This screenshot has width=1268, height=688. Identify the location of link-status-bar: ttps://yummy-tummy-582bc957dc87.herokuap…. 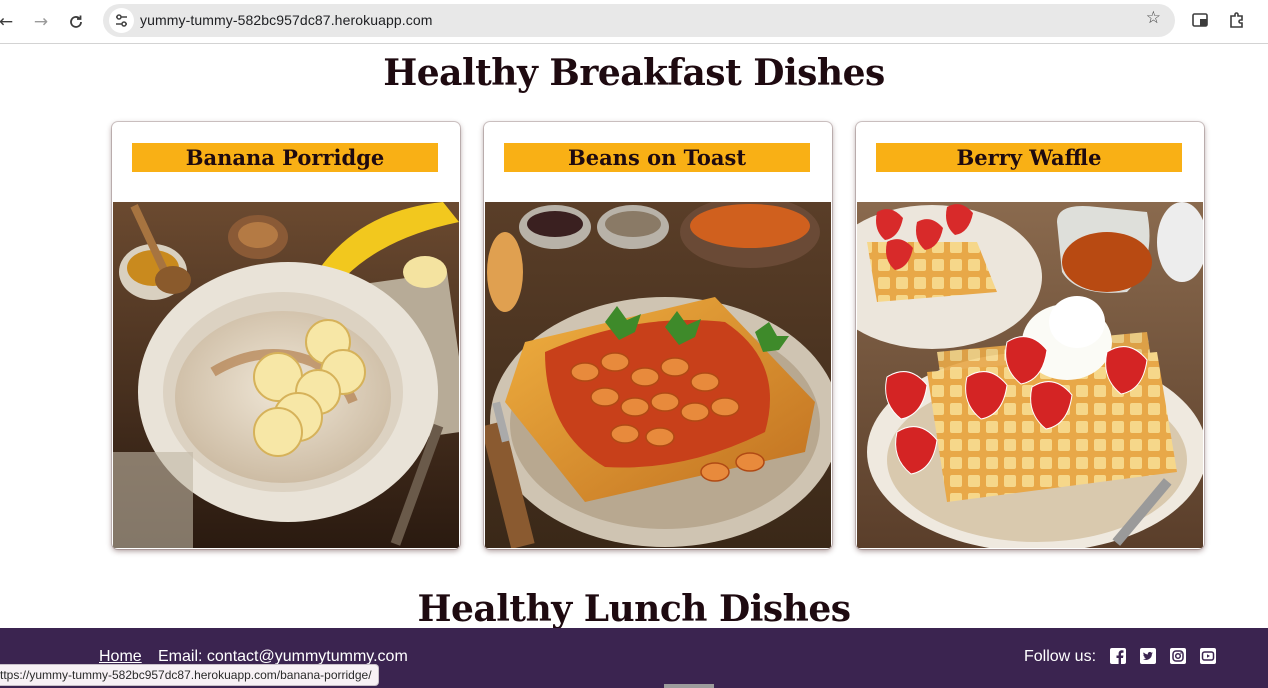
(189, 675).